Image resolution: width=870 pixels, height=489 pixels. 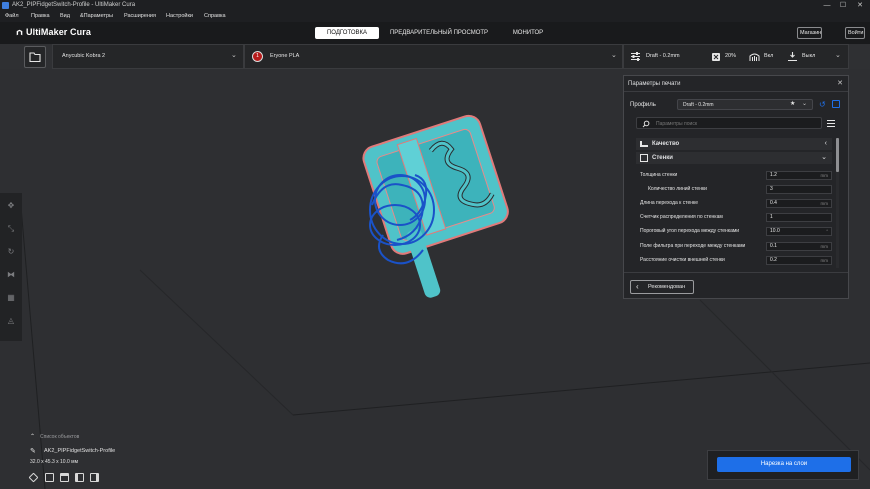 What do you see at coordinates (179, 16) in the screenshot?
I see `menu-preferences: Настройки` at bounding box center [179, 16].